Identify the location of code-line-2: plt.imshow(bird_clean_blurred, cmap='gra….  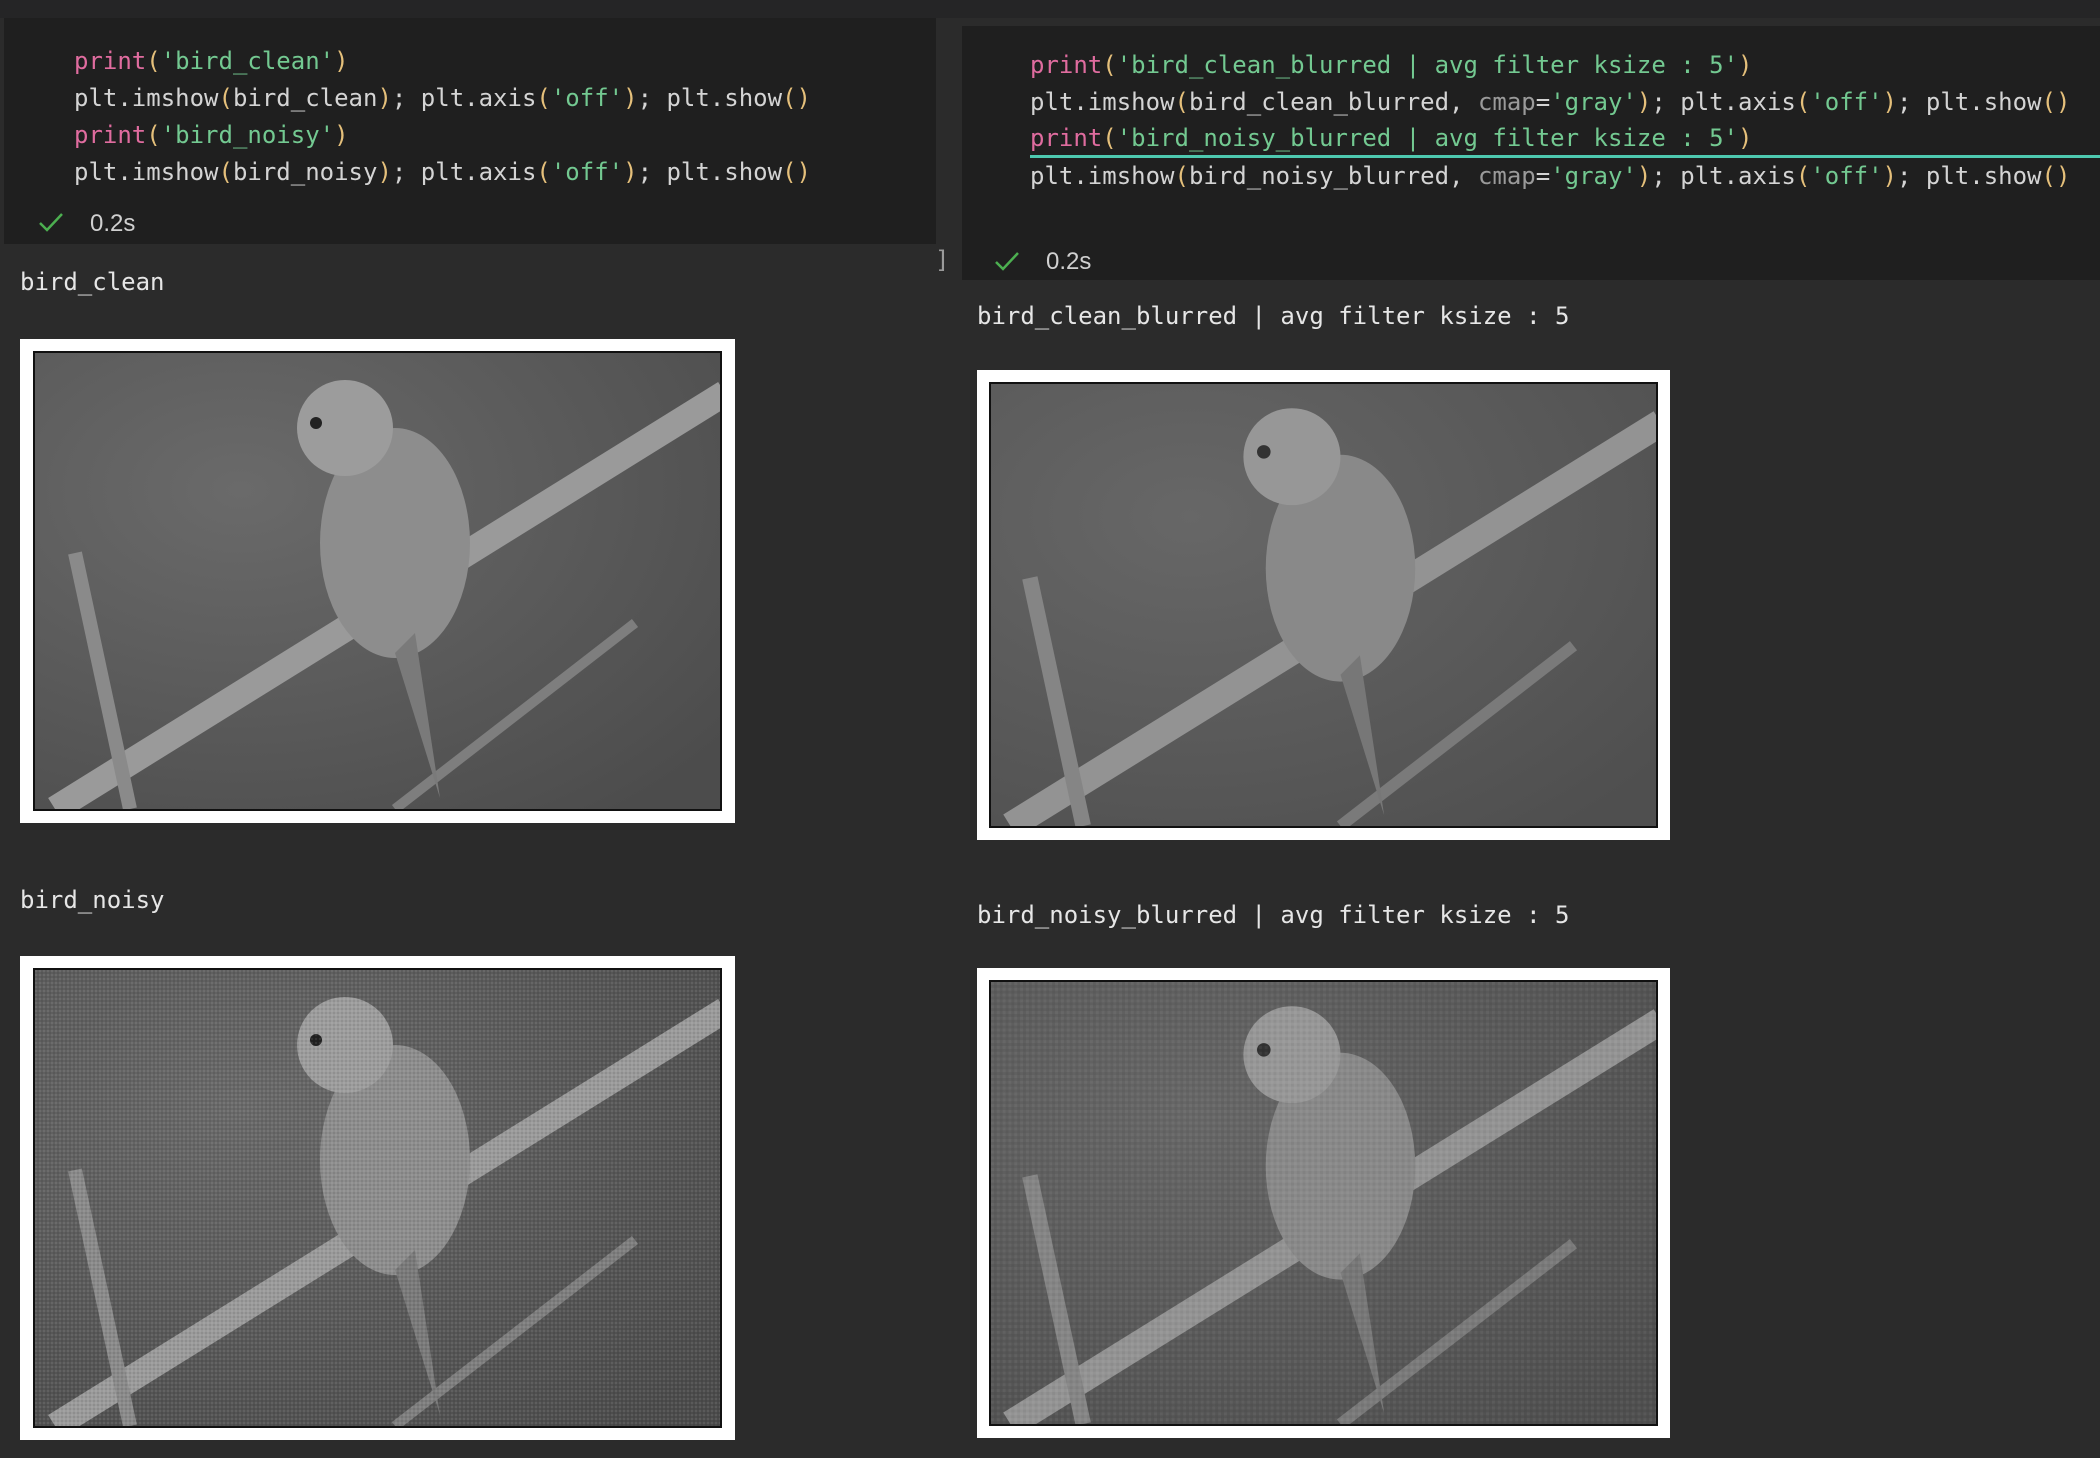
(1550, 102).